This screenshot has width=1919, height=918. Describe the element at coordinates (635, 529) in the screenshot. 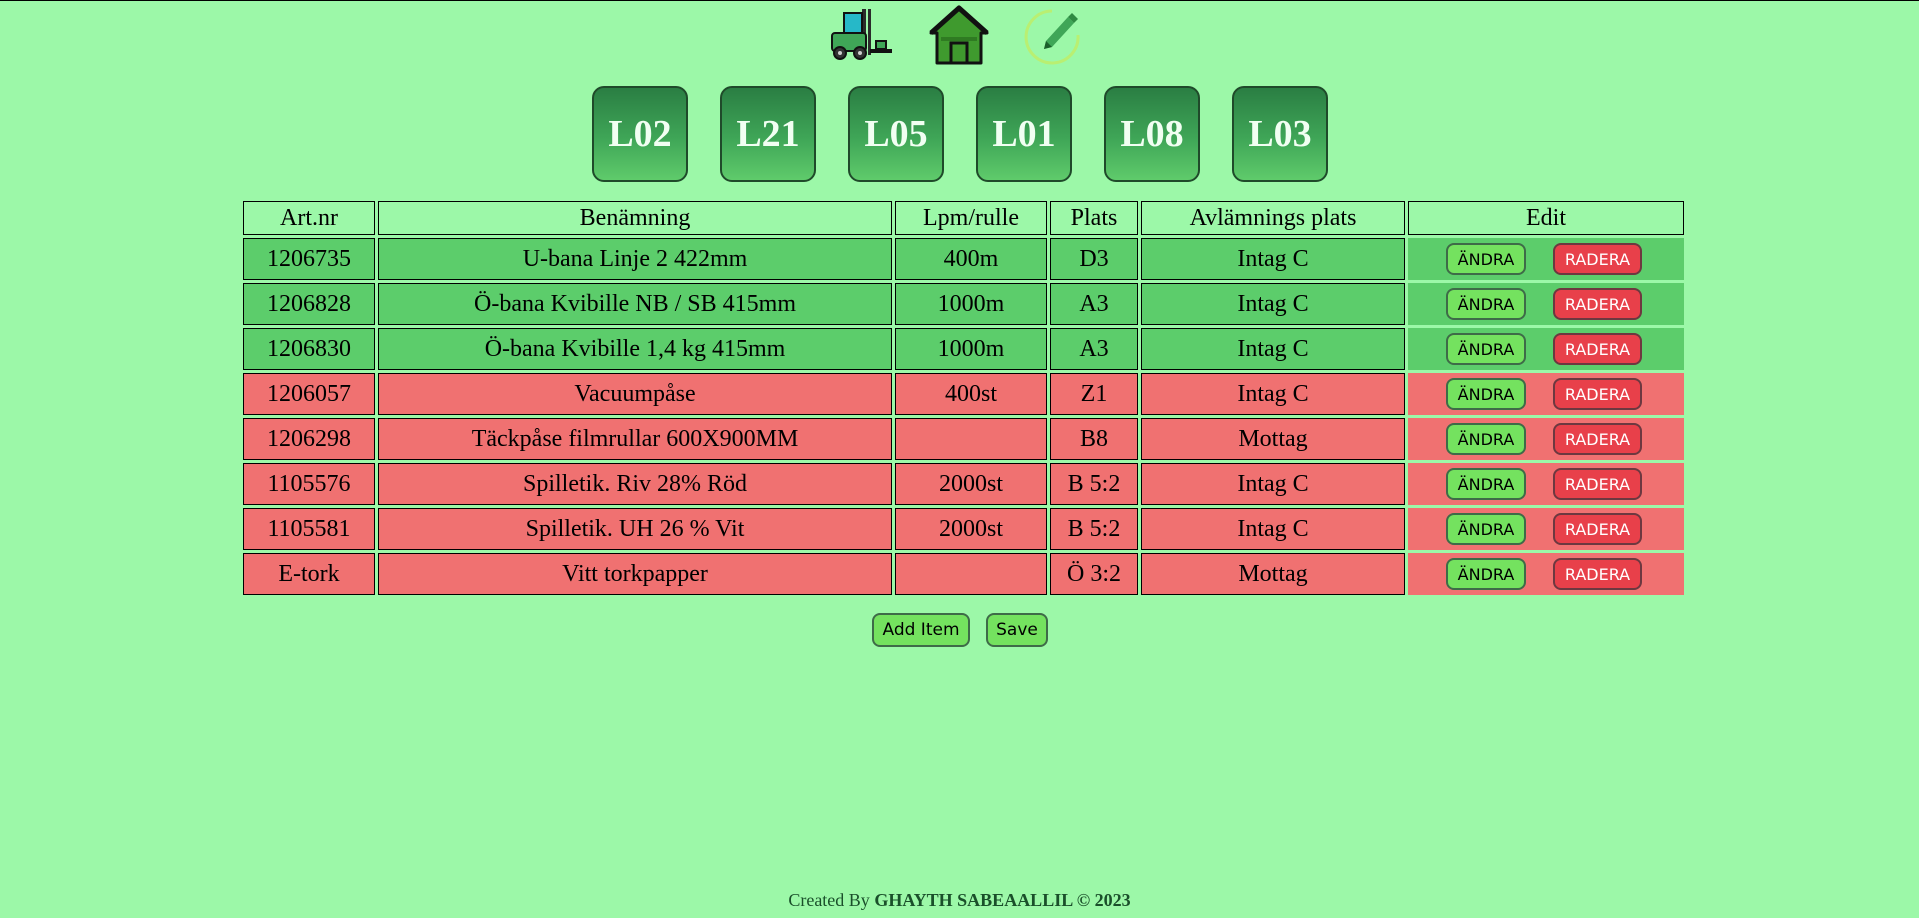

I see `cell-benamning: Spilletik. UH 26 % Vit` at that location.